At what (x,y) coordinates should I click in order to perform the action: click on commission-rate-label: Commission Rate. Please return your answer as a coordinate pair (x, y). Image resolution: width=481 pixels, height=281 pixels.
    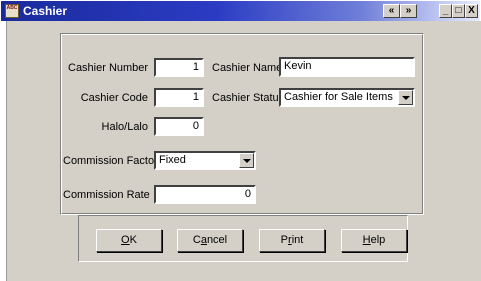
    Looking at the image, I should click on (106, 195).